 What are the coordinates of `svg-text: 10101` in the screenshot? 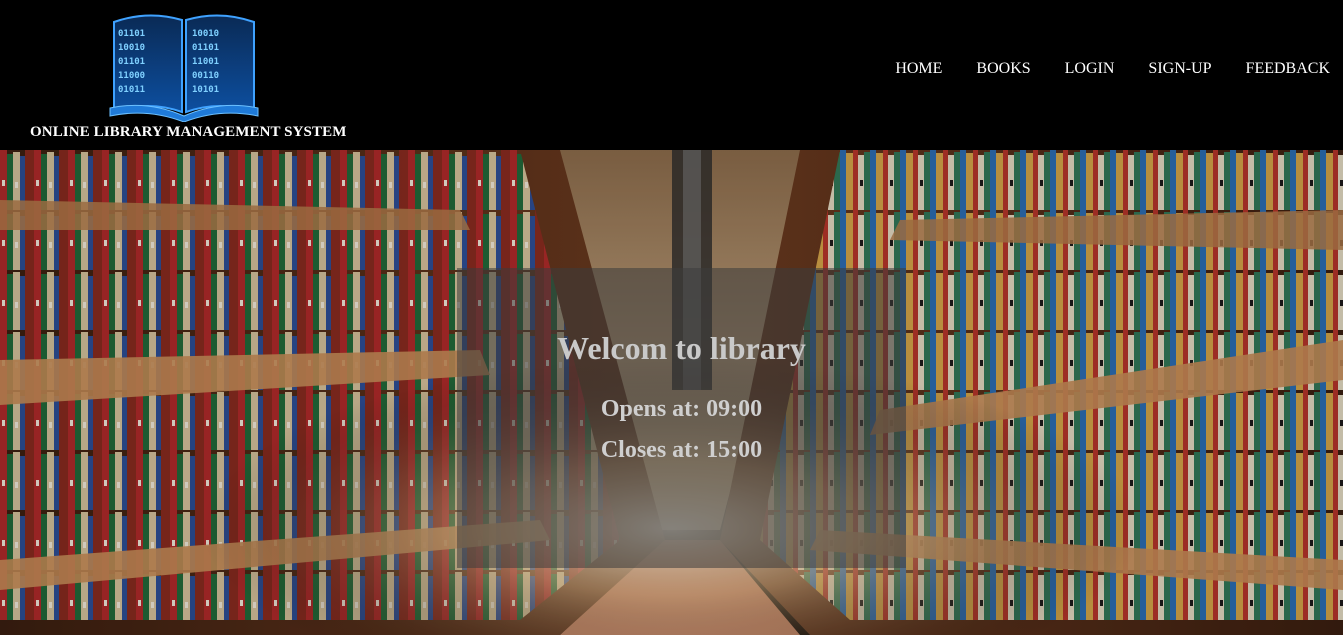 It's located at (205, 90).